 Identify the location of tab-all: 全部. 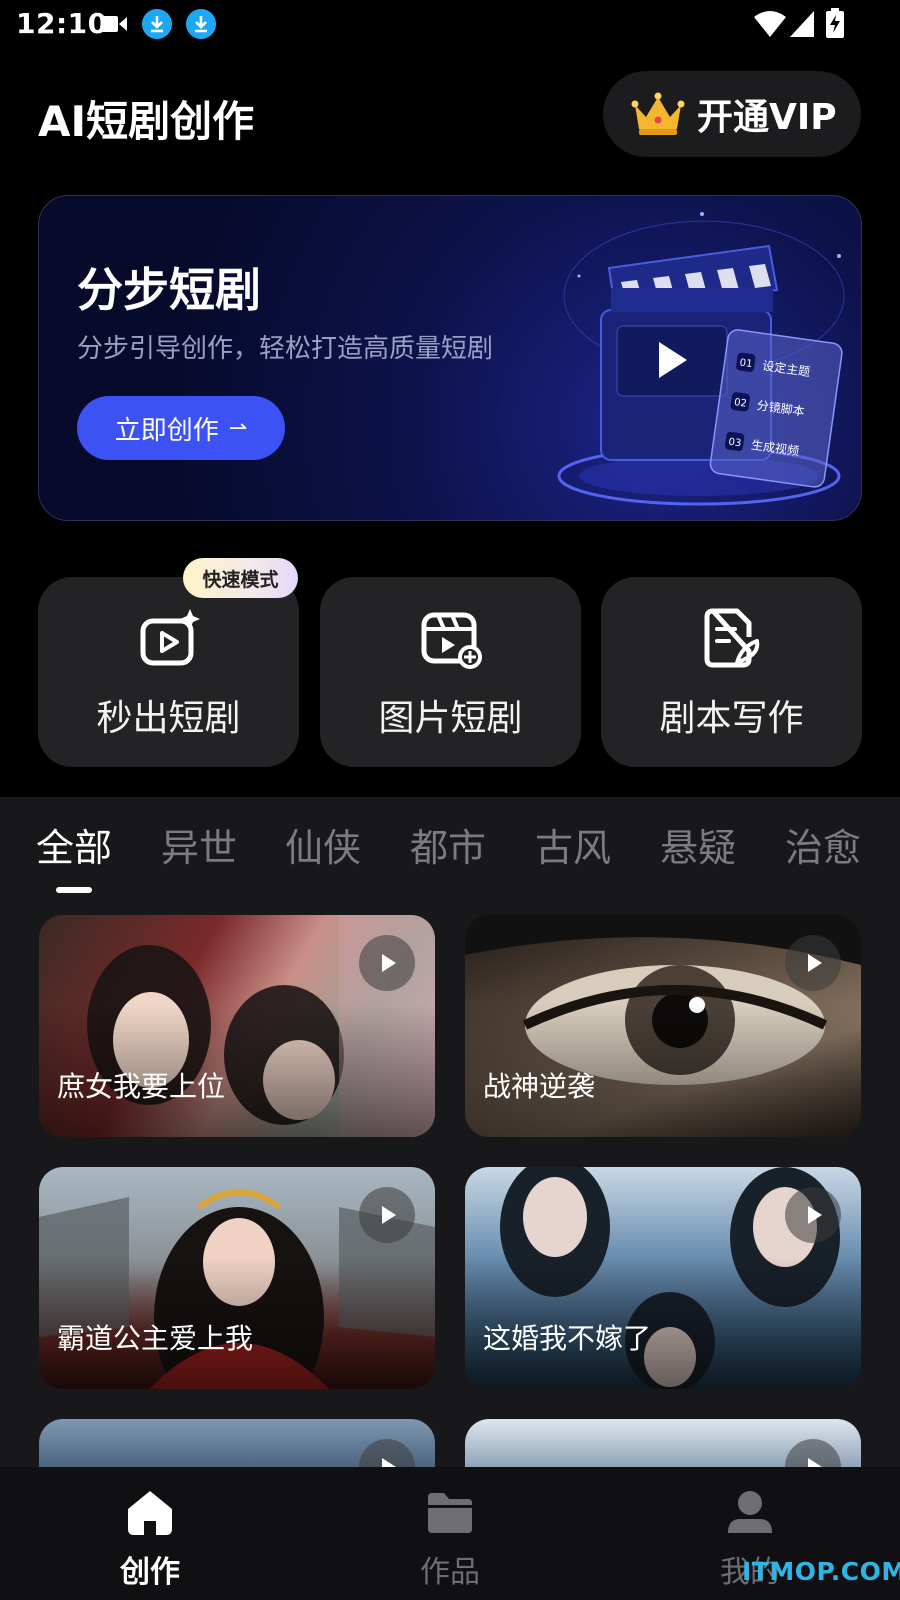
(74, 844).